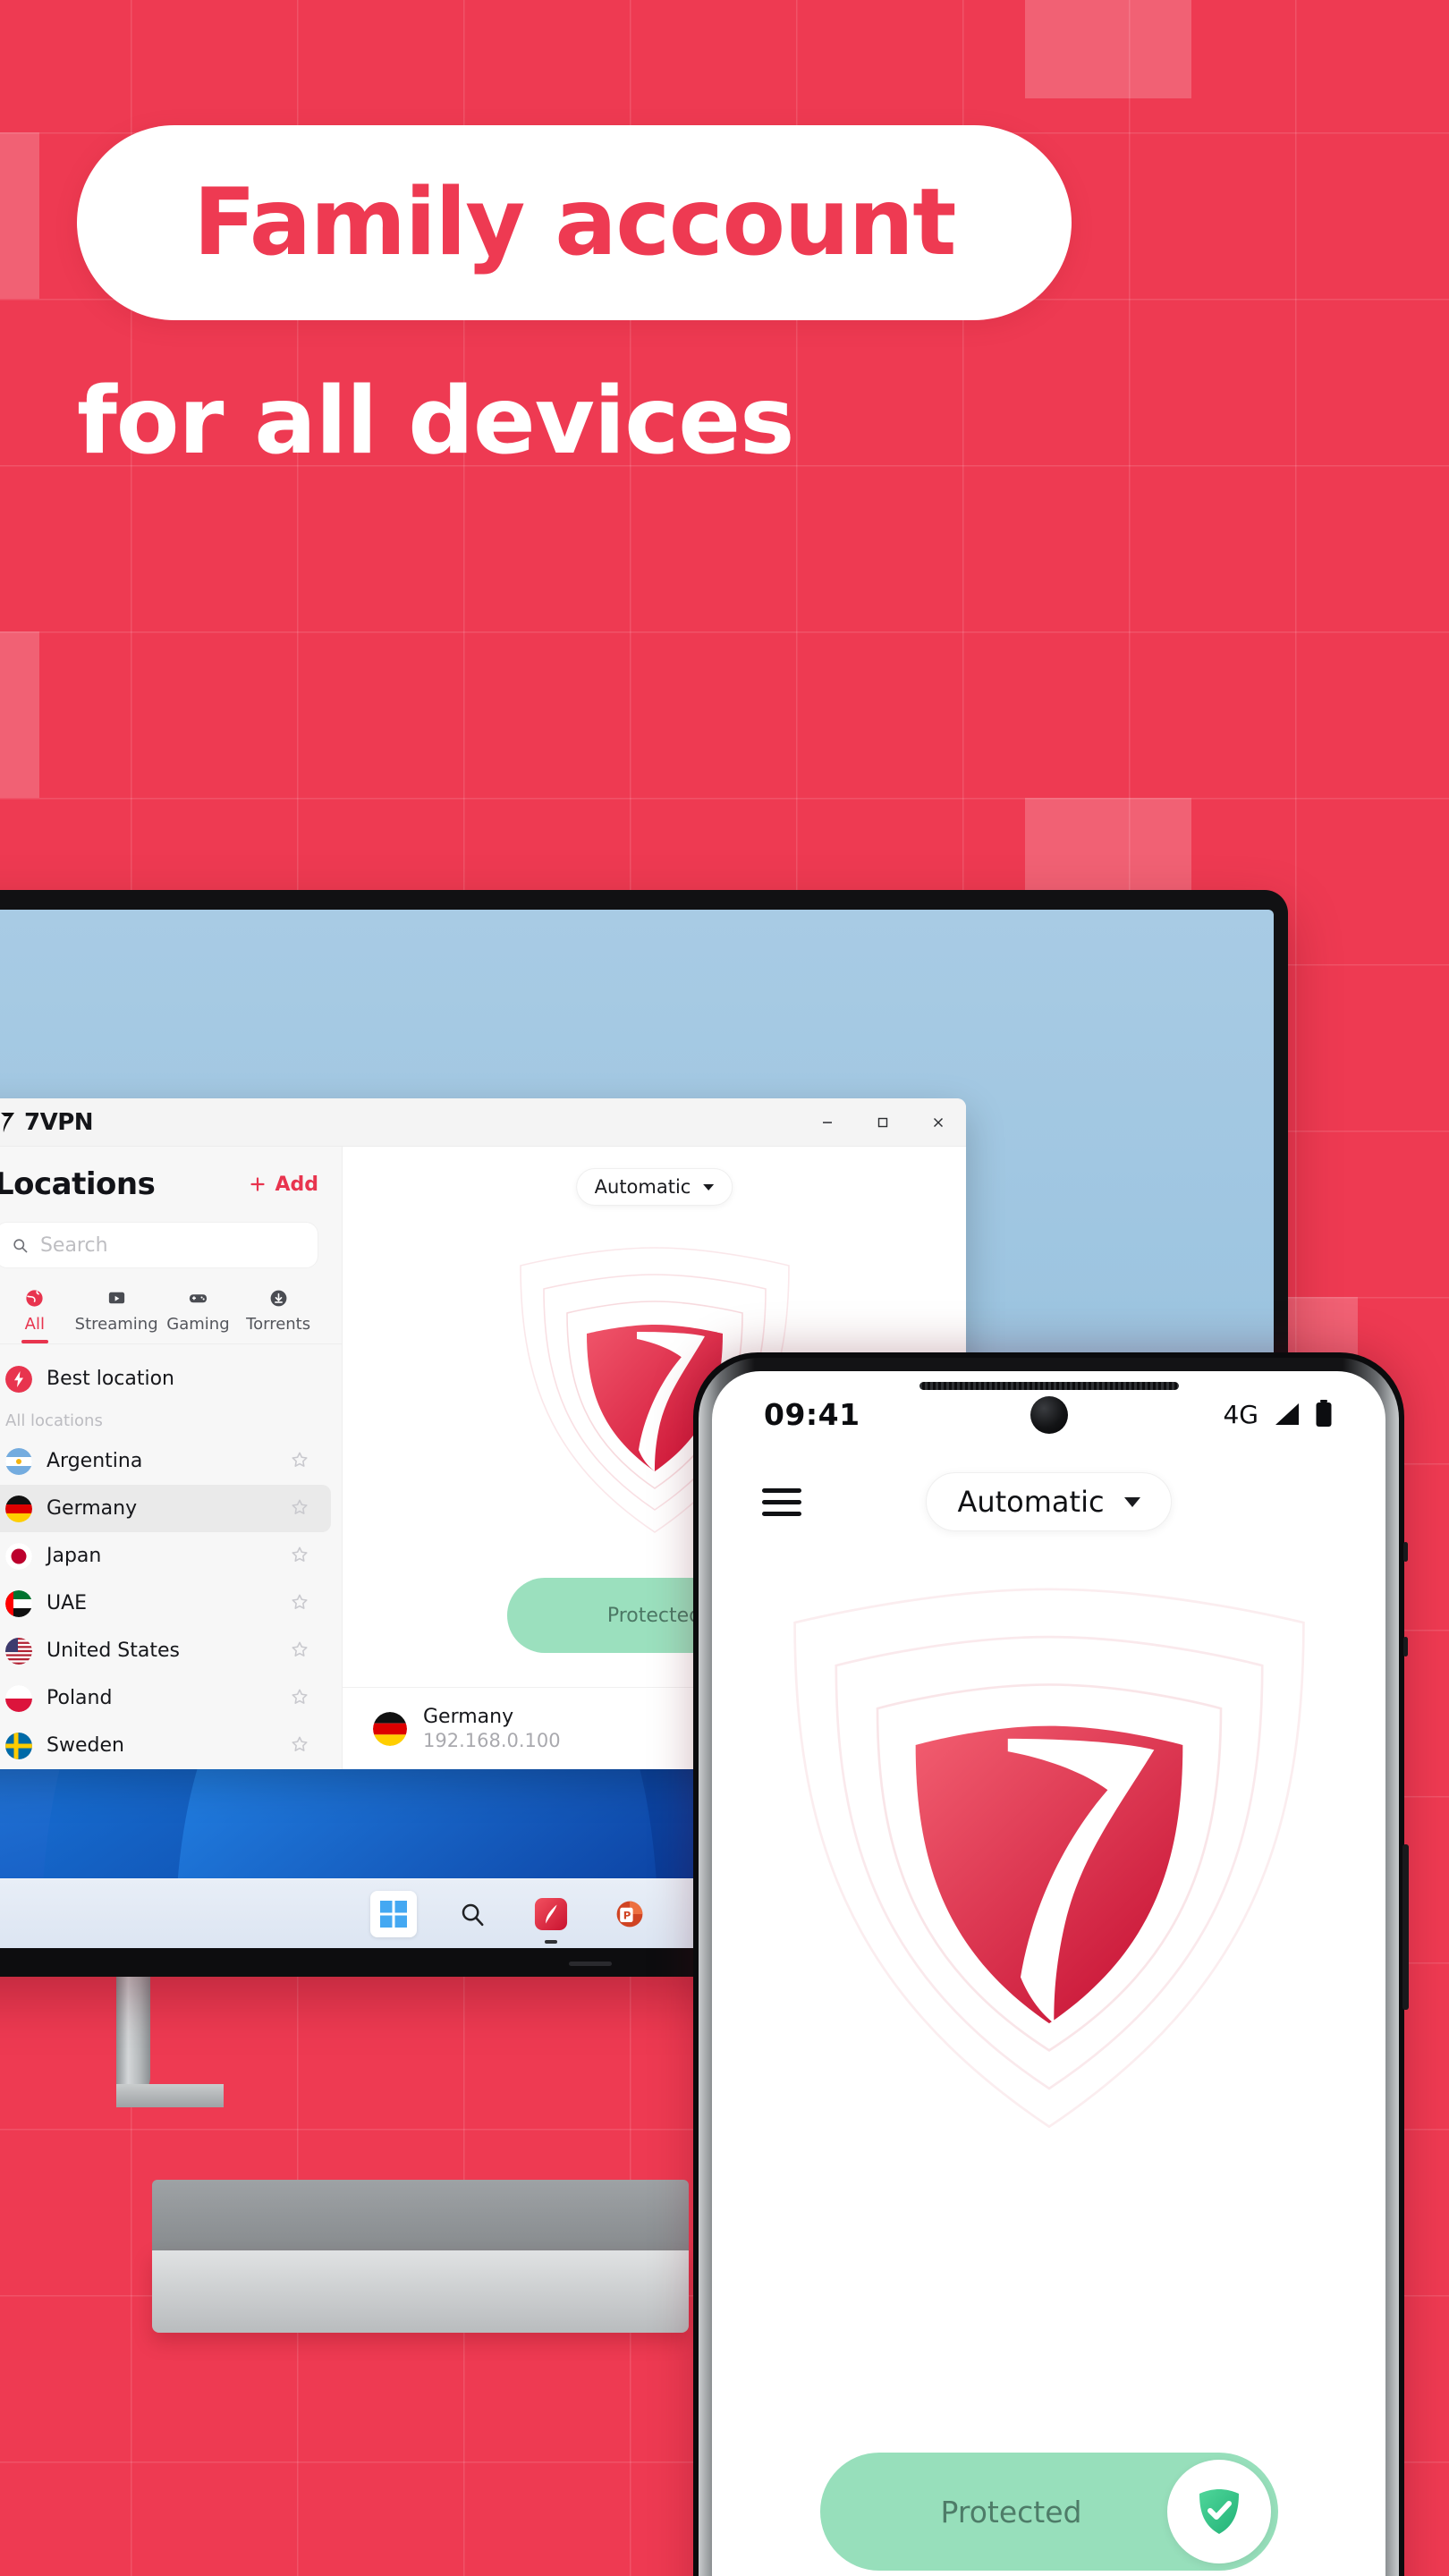 The image size is (1449, 2576). What do you see at coordinates (34, 1324) in the screenshot?
I see `tab-label: All` at bounding box center [34, 1324].